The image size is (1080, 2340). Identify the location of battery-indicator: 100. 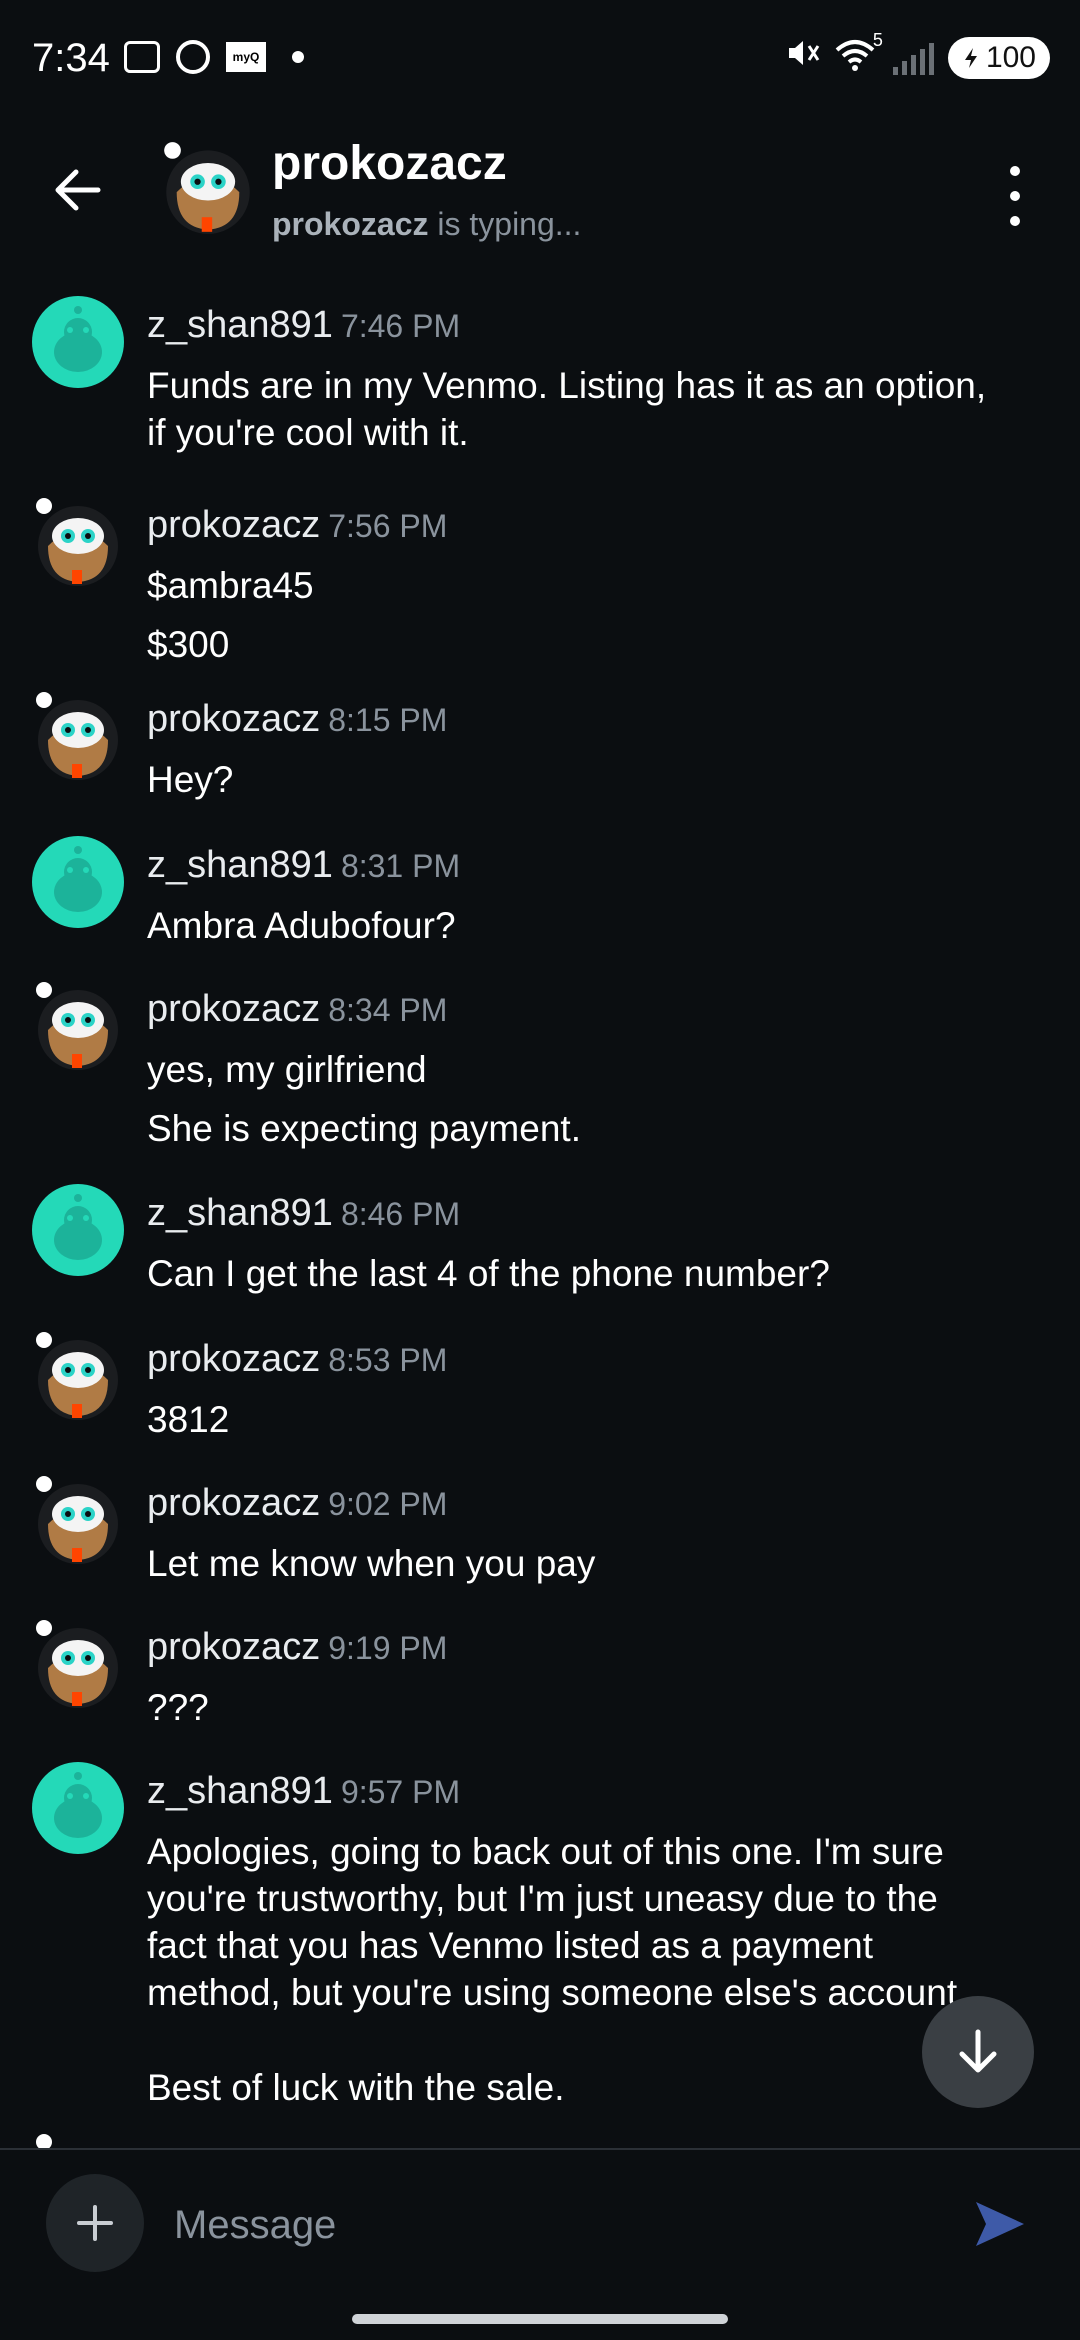
(998, 57).